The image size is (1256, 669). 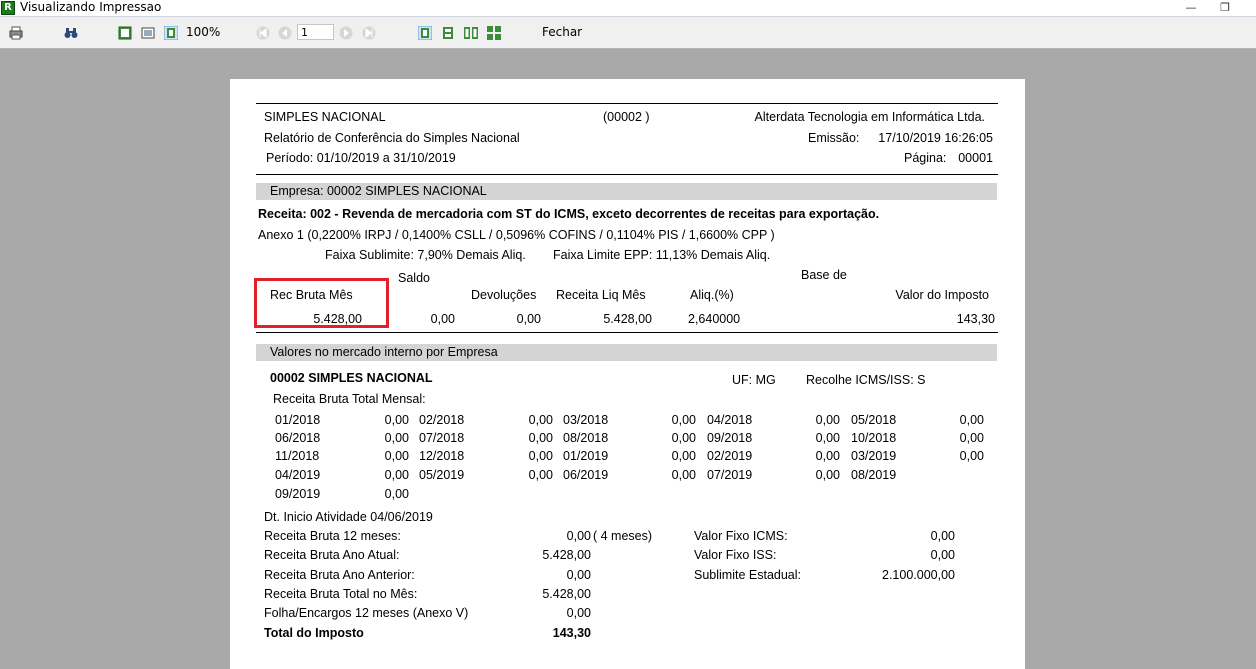 I want to click on first-page-icon, so click(x=263, y=33).